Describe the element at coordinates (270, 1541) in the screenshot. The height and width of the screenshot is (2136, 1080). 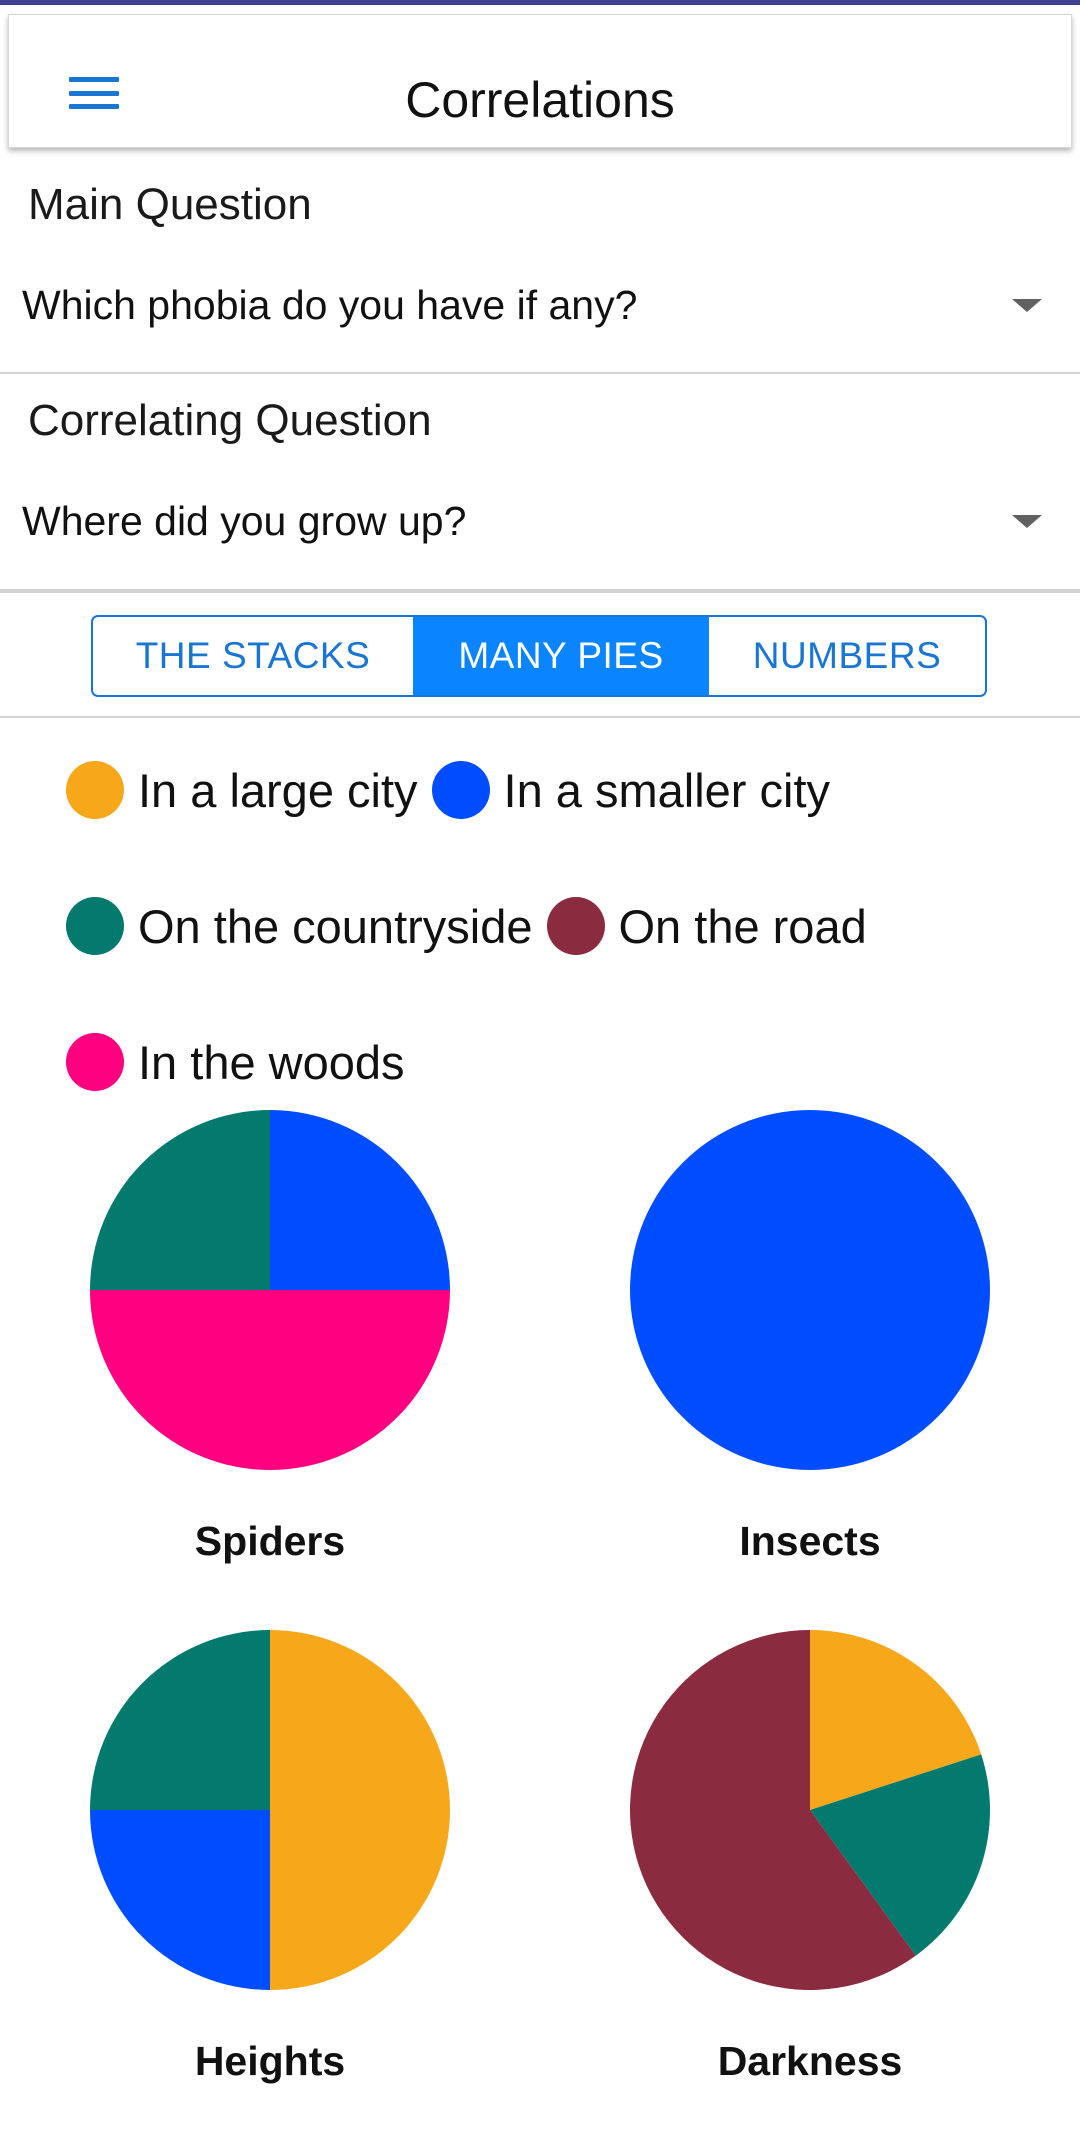
I see `pie-chart-title: Spiders` at that location.